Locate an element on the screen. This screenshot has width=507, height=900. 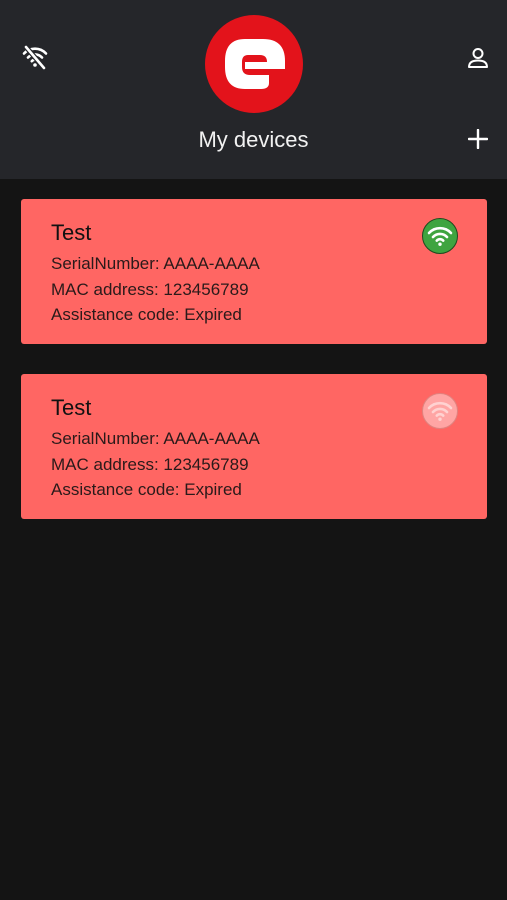
user-icon is located at coordinates (478, 58).